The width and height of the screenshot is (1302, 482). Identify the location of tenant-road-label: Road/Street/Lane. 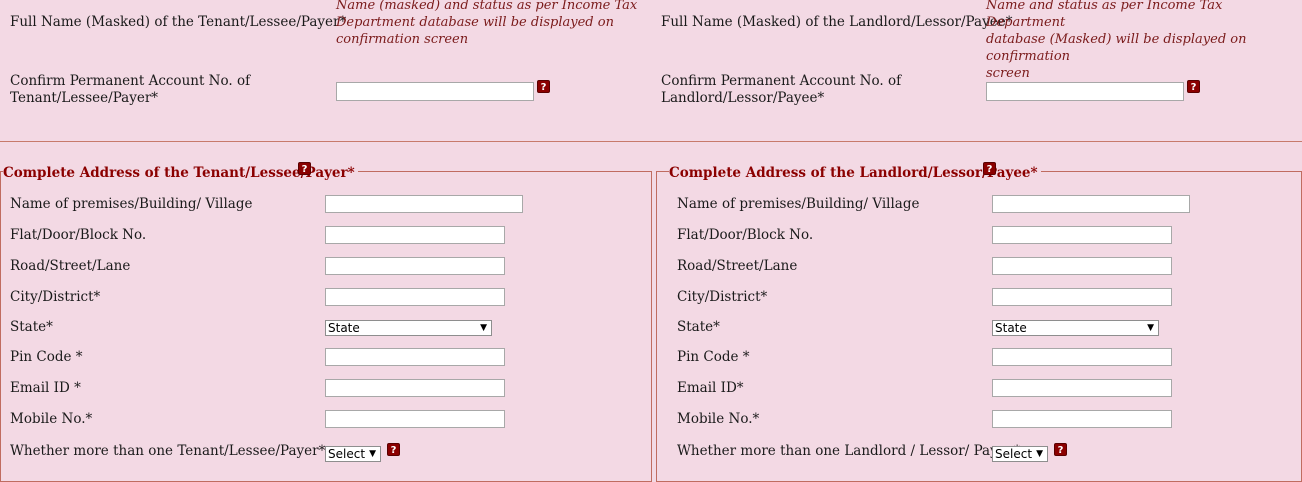
(70, 266).